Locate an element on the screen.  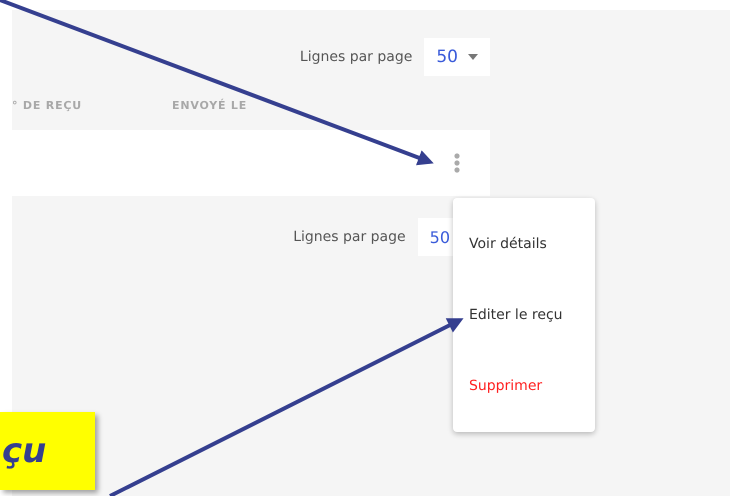
column-header: ° DE REÇU is located at coordinates (47, 105).